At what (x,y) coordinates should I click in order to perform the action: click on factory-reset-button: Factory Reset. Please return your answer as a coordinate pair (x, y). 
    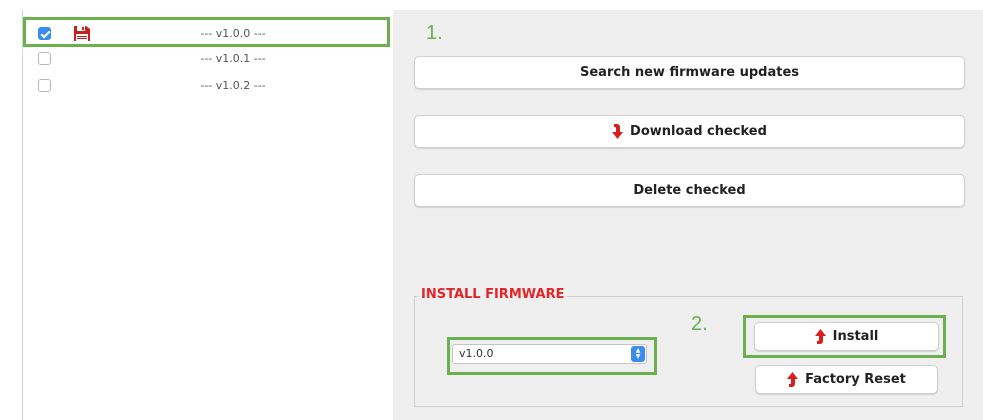
    Looking at the image, I should click on (846, 379).